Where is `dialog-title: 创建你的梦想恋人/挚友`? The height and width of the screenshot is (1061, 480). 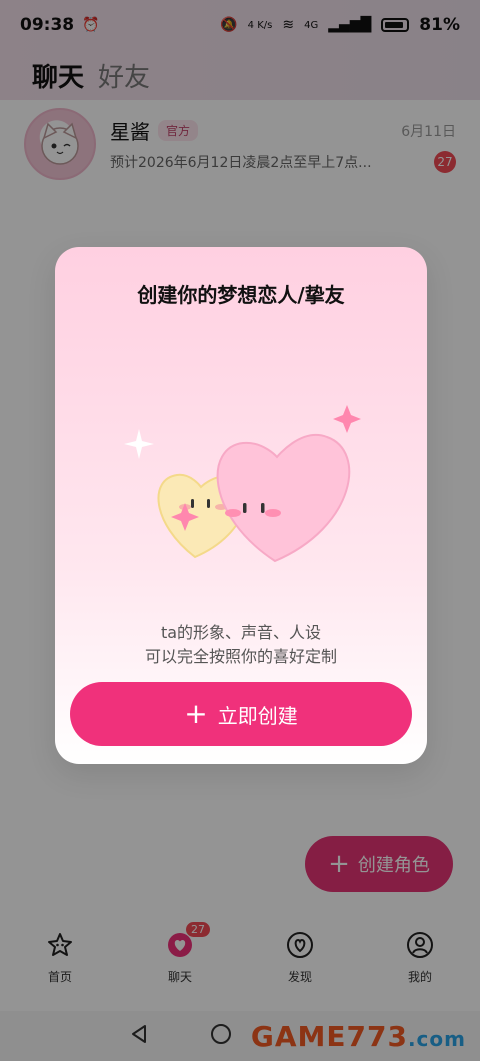 dialog-title: 创建你的梦想恋人/挚友 is located at coordinates (241, 295).